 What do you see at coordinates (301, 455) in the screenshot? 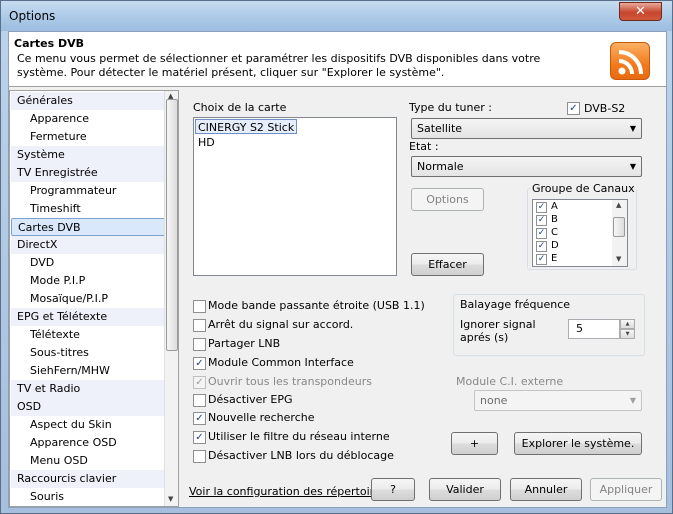
I see `option-label: Désactiver LNB lors du déblocage` at bounding box center [301, 455].